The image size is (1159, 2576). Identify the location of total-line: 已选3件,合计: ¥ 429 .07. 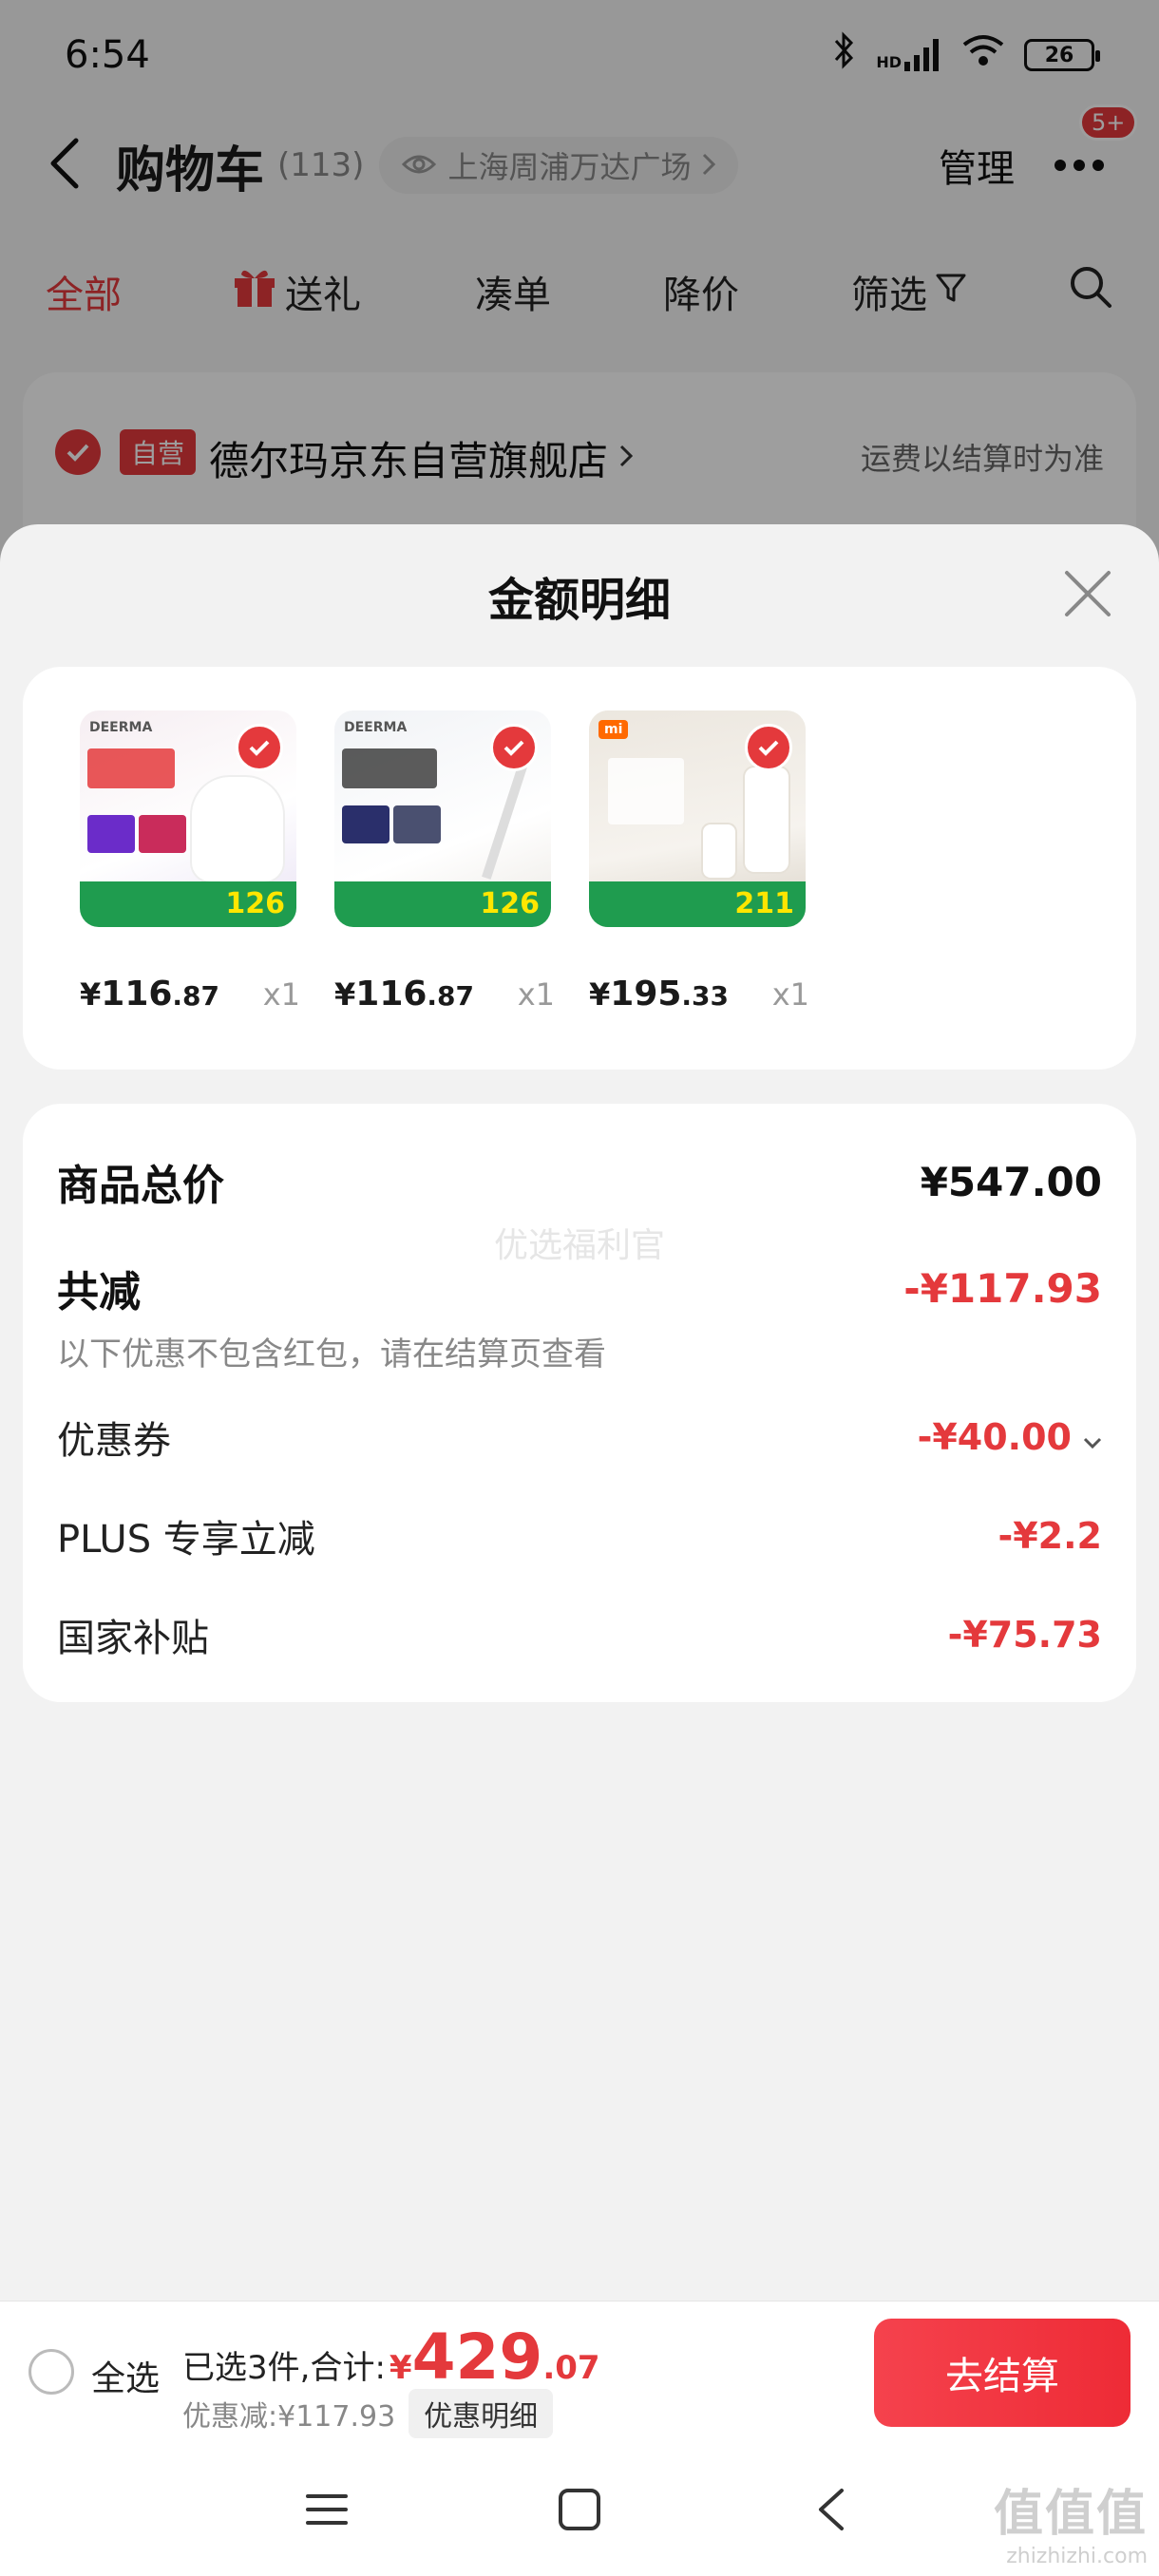
(391, 2357).